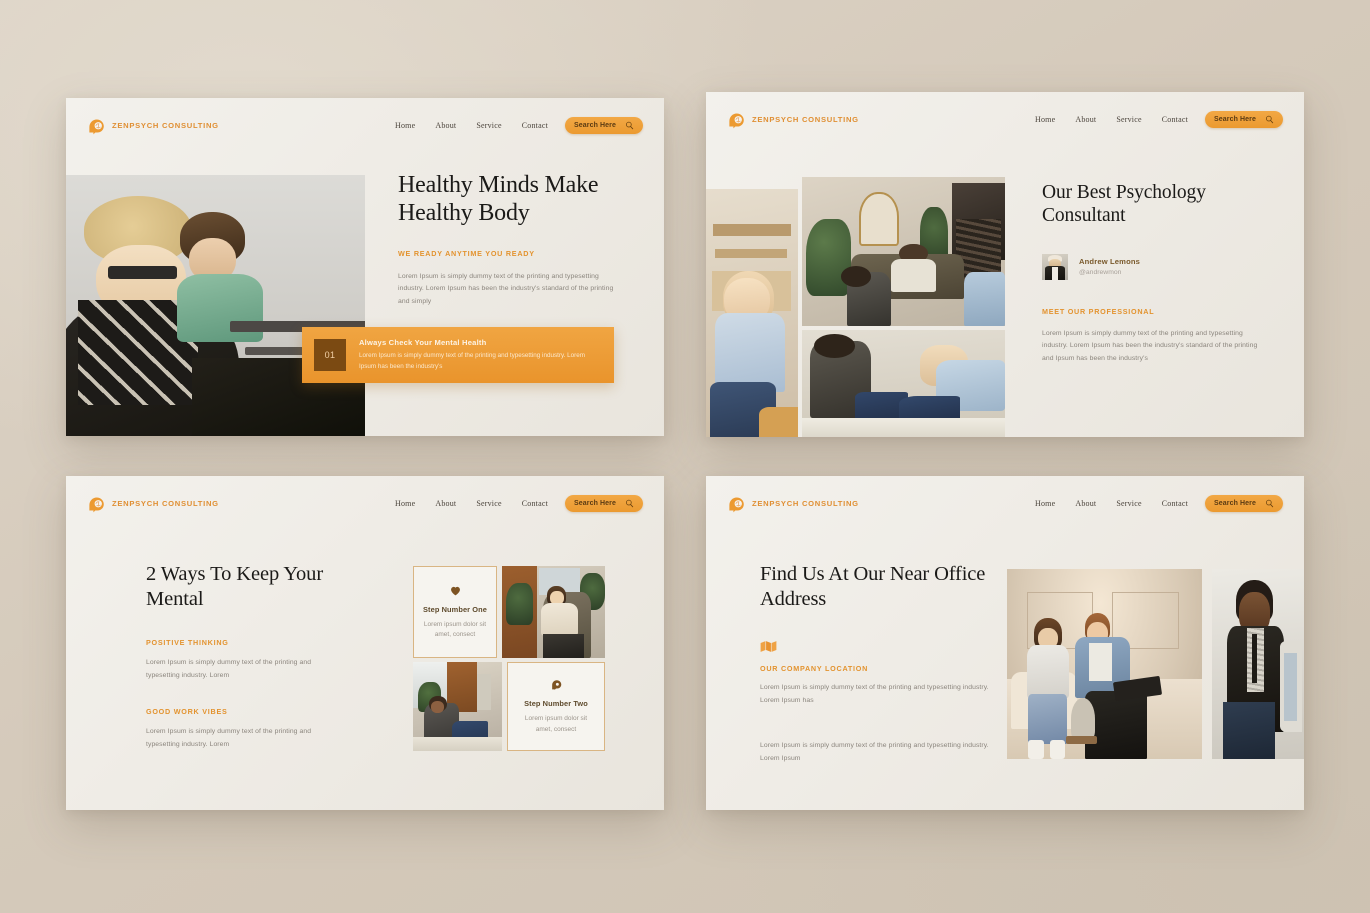 The width and height of the screenshot is (1370, 913). Describe the element at coordinates (466, 253) in the screenshot. I see `hero-eyebrow: WE READY ANYTIME YOU READY` at that location.